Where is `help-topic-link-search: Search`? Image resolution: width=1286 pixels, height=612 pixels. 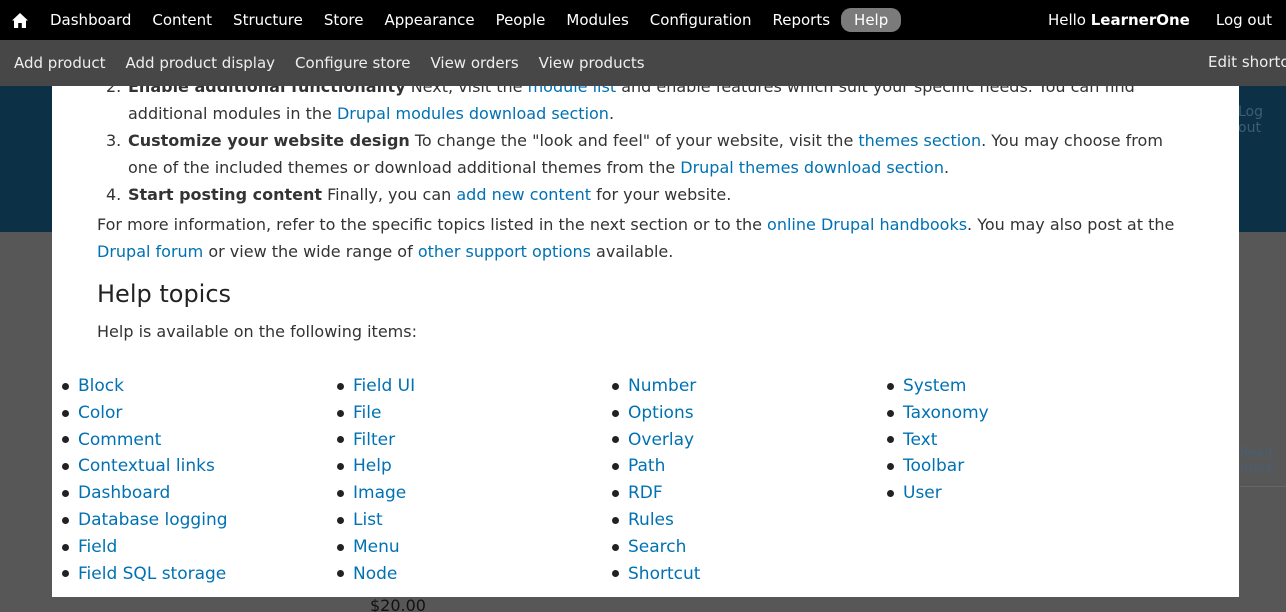
help-topic-link-search: Search is located at coordinates (657, 547).